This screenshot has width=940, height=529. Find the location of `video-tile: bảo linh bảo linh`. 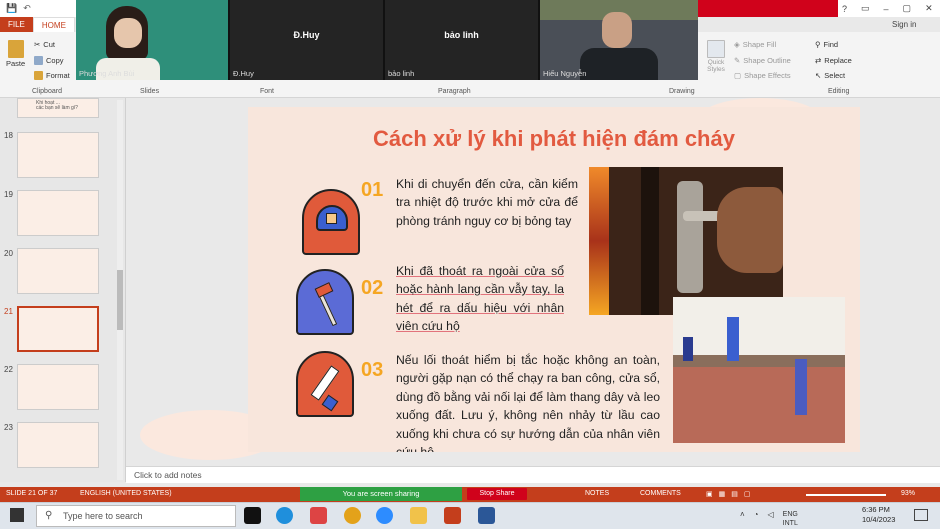

video-tile: bảo linh bảo linh is located at coordinates (461, 40).